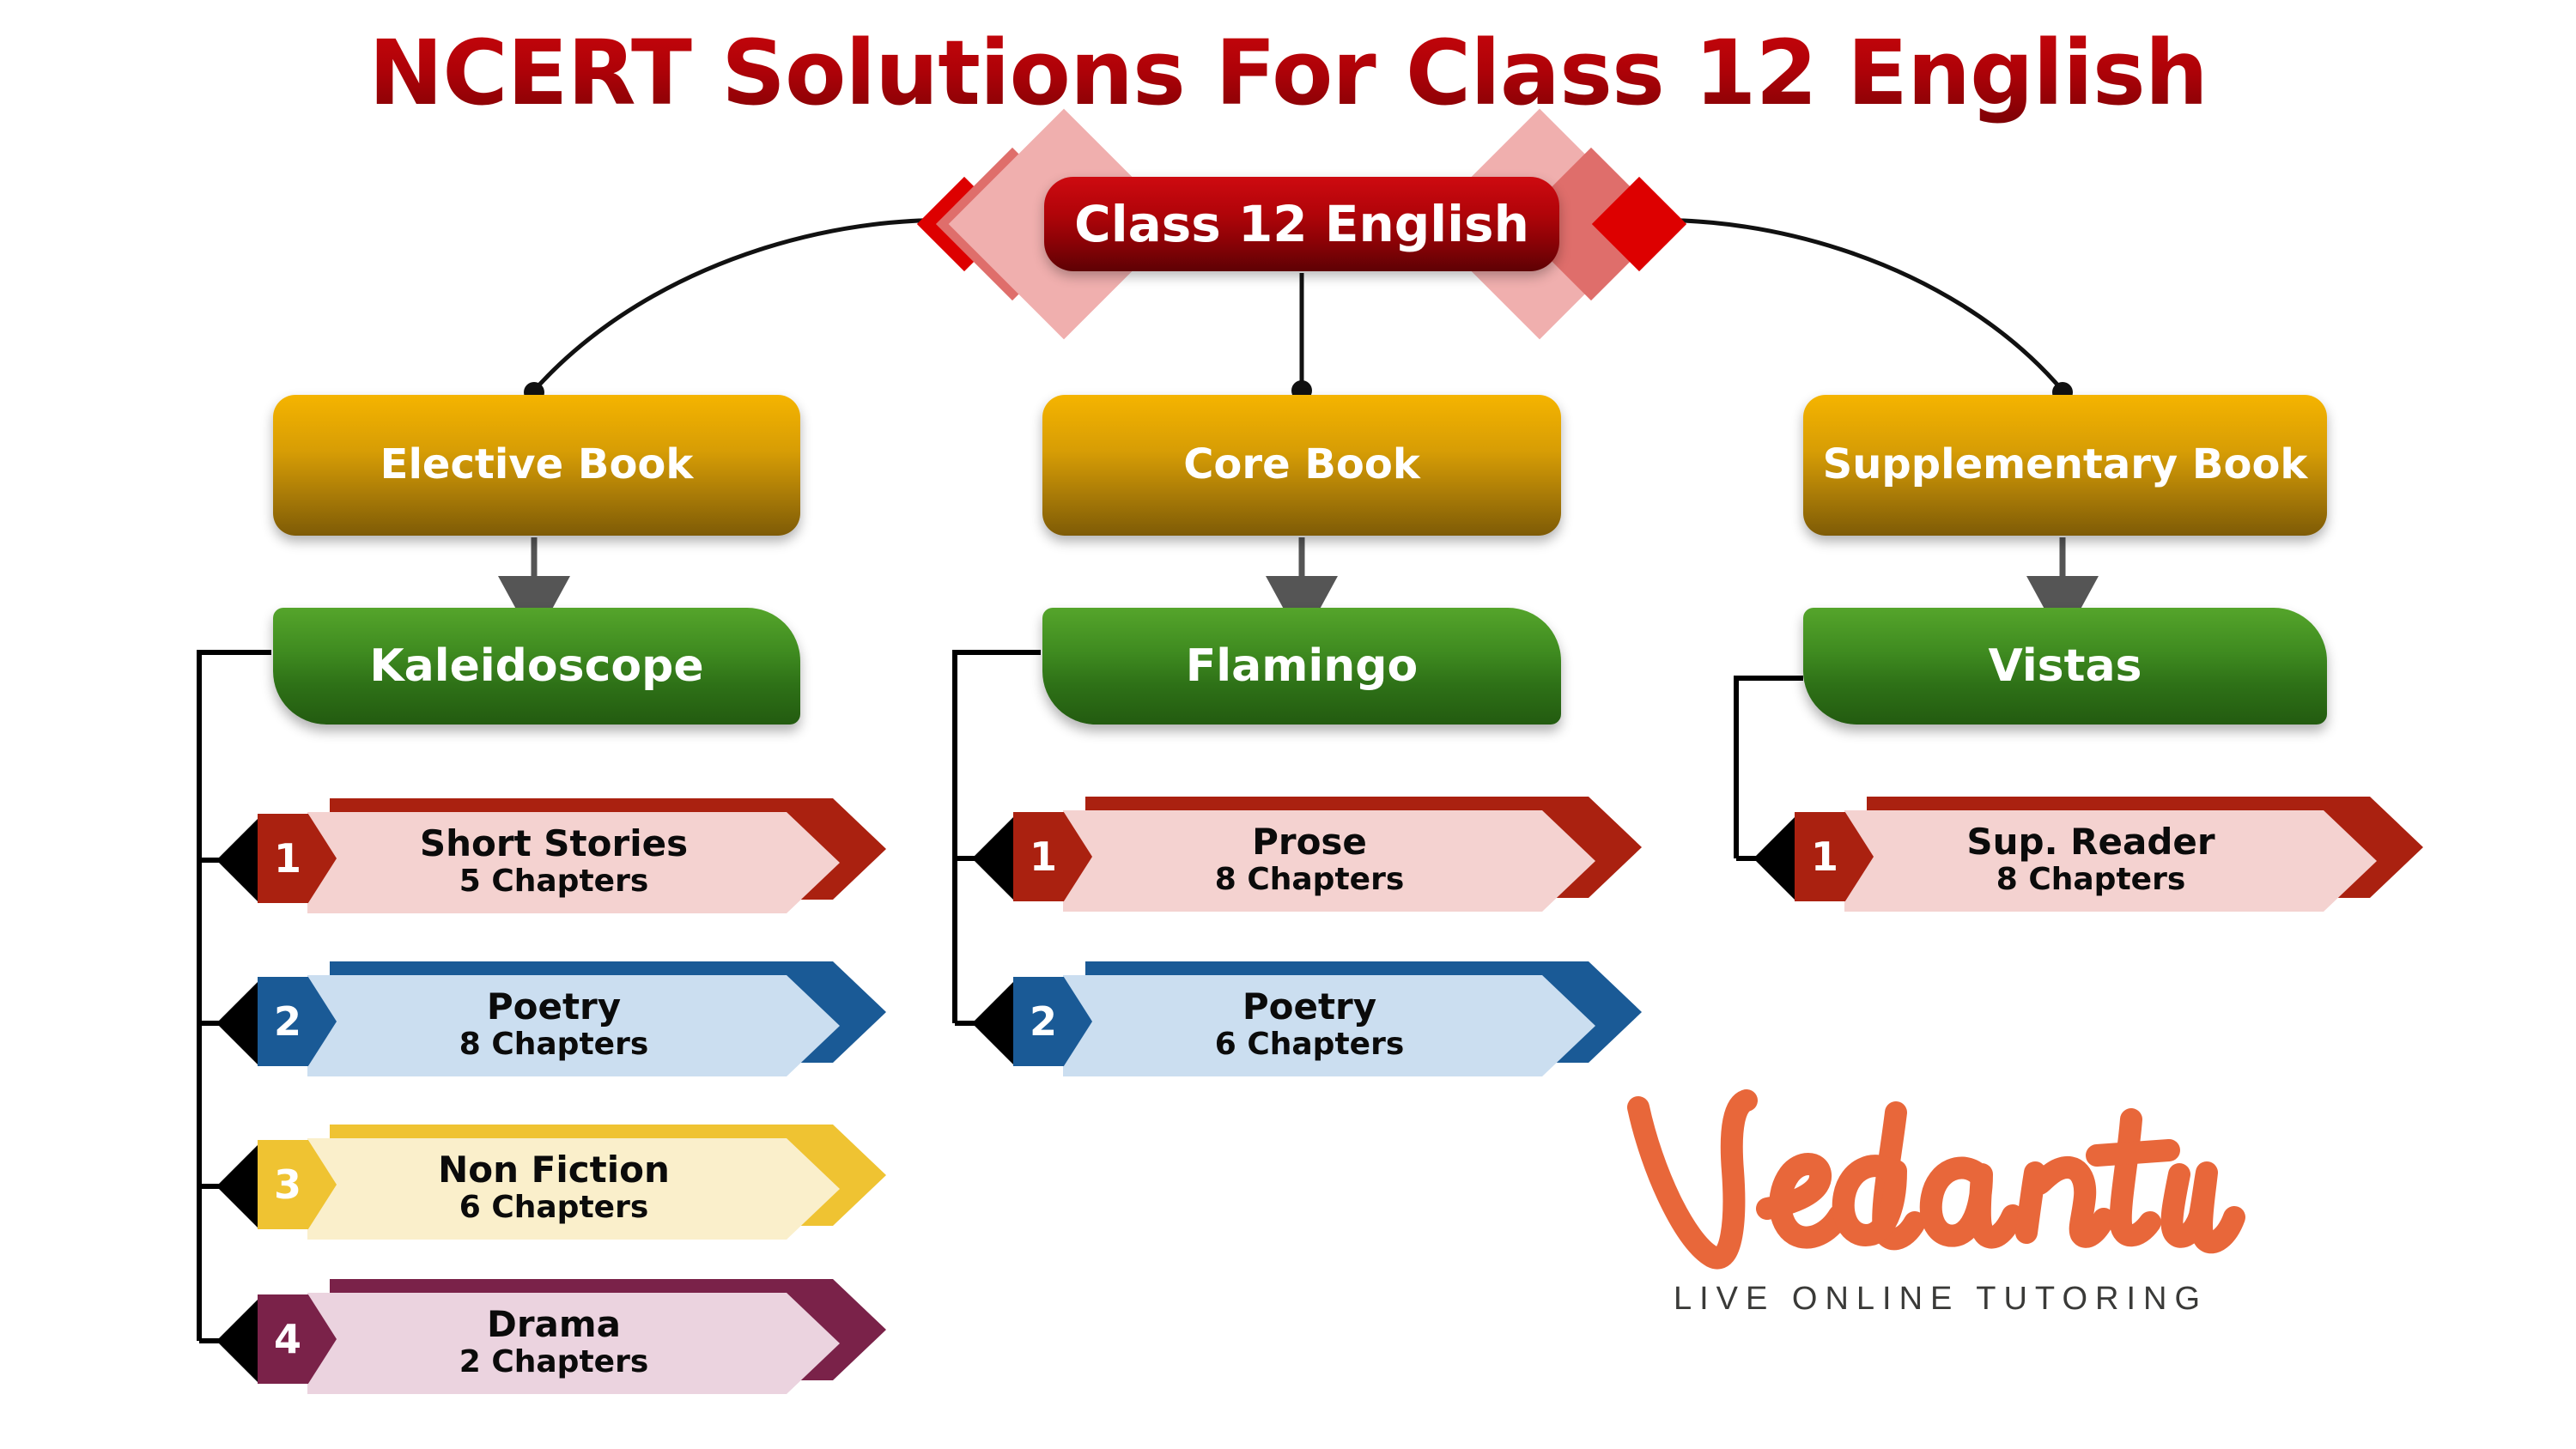 This screenshot has width=2576, height=1449. I want to click on section-title: Sup. Reader, so click(2090, 842).